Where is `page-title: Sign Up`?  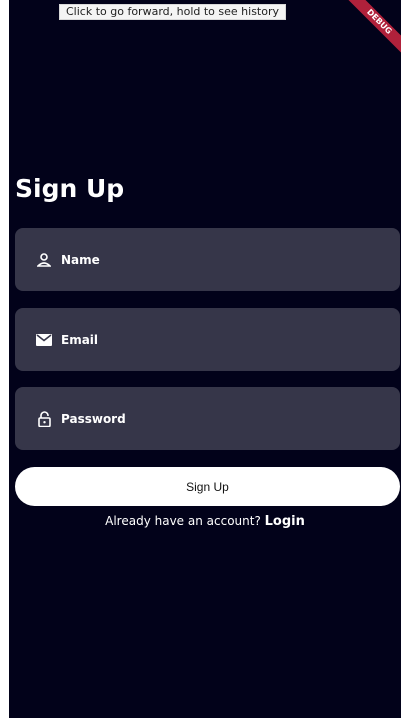
page-title: Sign Up is located at coordinates (70, 188).